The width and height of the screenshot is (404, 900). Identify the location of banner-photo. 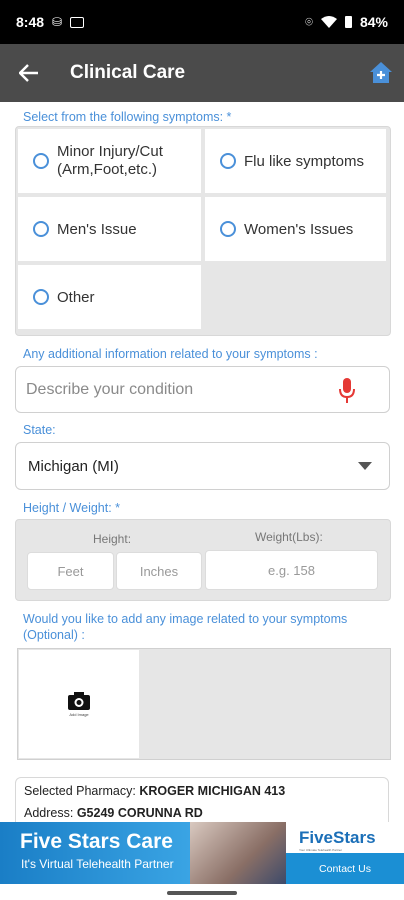
(238, 853).